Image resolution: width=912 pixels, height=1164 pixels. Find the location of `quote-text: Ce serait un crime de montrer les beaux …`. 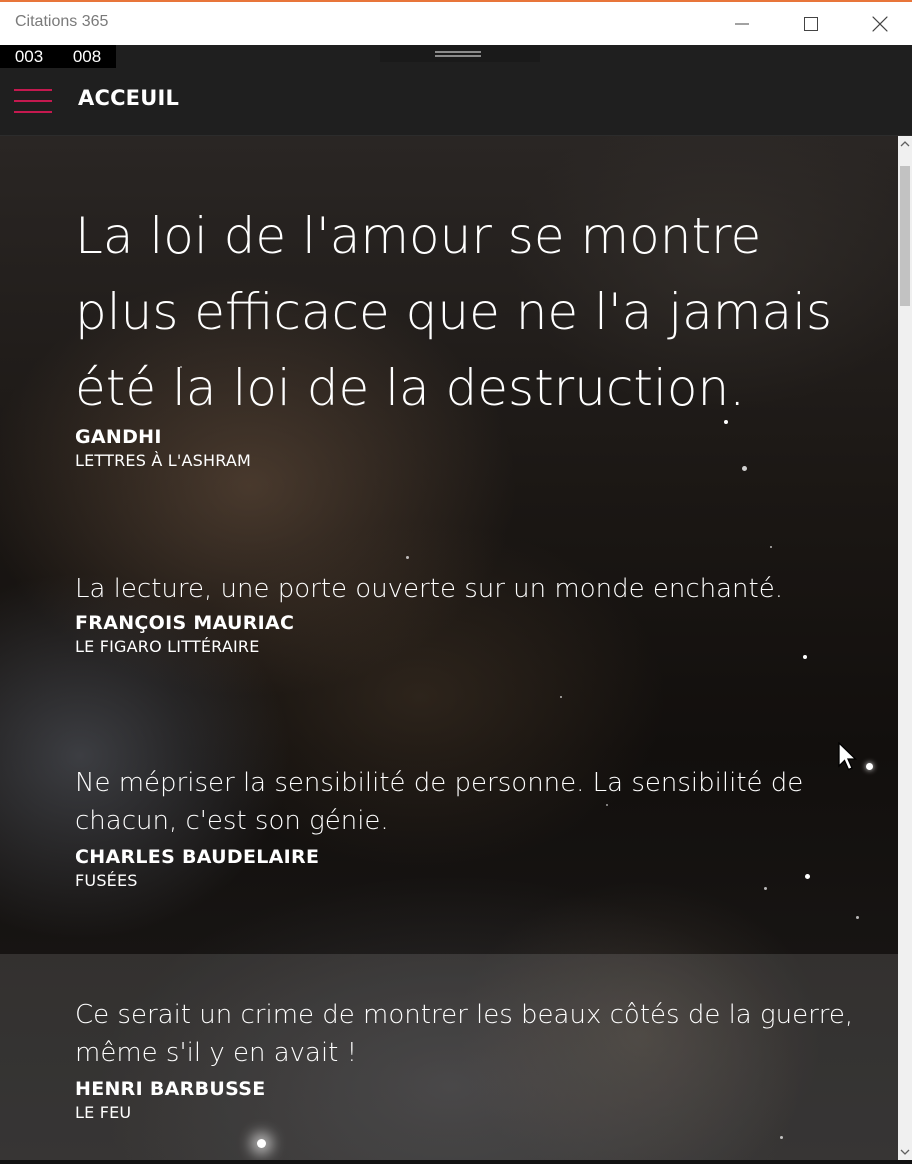

quote-text: Ce serait un crime de montrer les beaux … is located at coordinates (464, 1034).